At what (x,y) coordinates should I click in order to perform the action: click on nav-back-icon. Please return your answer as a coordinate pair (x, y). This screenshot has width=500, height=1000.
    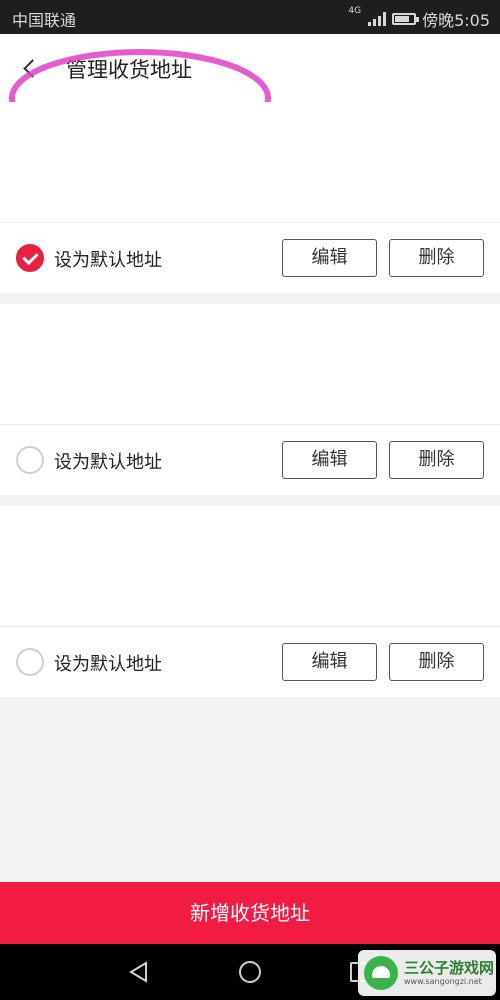
    Looking at the image, I should click on (139, 972).